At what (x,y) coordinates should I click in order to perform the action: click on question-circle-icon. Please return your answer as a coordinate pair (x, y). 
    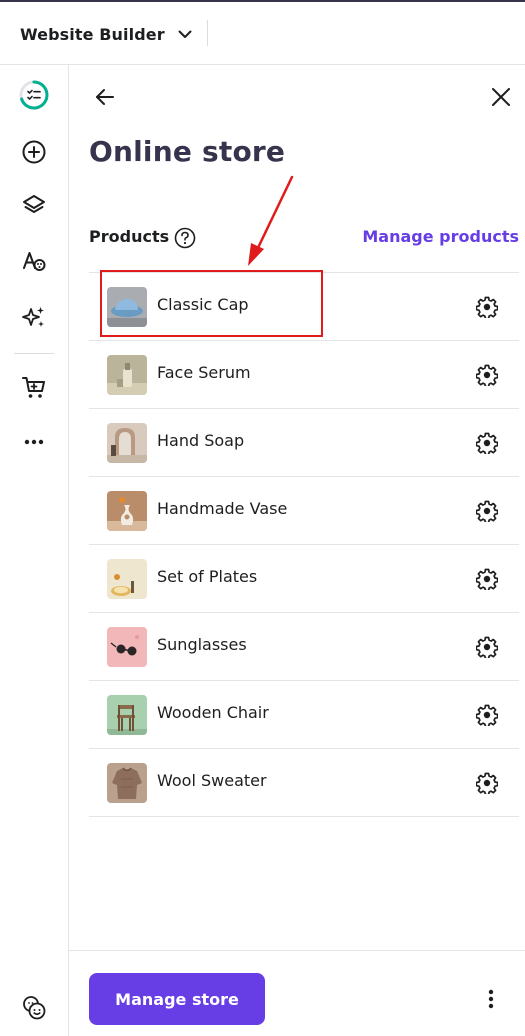
    Looking at the image, I should click on (185, 238).